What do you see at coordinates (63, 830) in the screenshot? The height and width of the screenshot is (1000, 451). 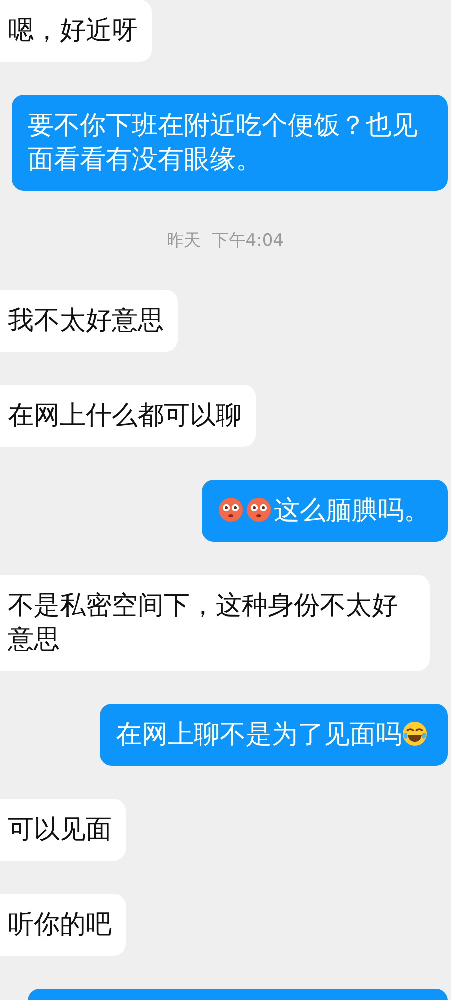 I see `message-bubble: 可以见面` at bounding box center [63, 830].